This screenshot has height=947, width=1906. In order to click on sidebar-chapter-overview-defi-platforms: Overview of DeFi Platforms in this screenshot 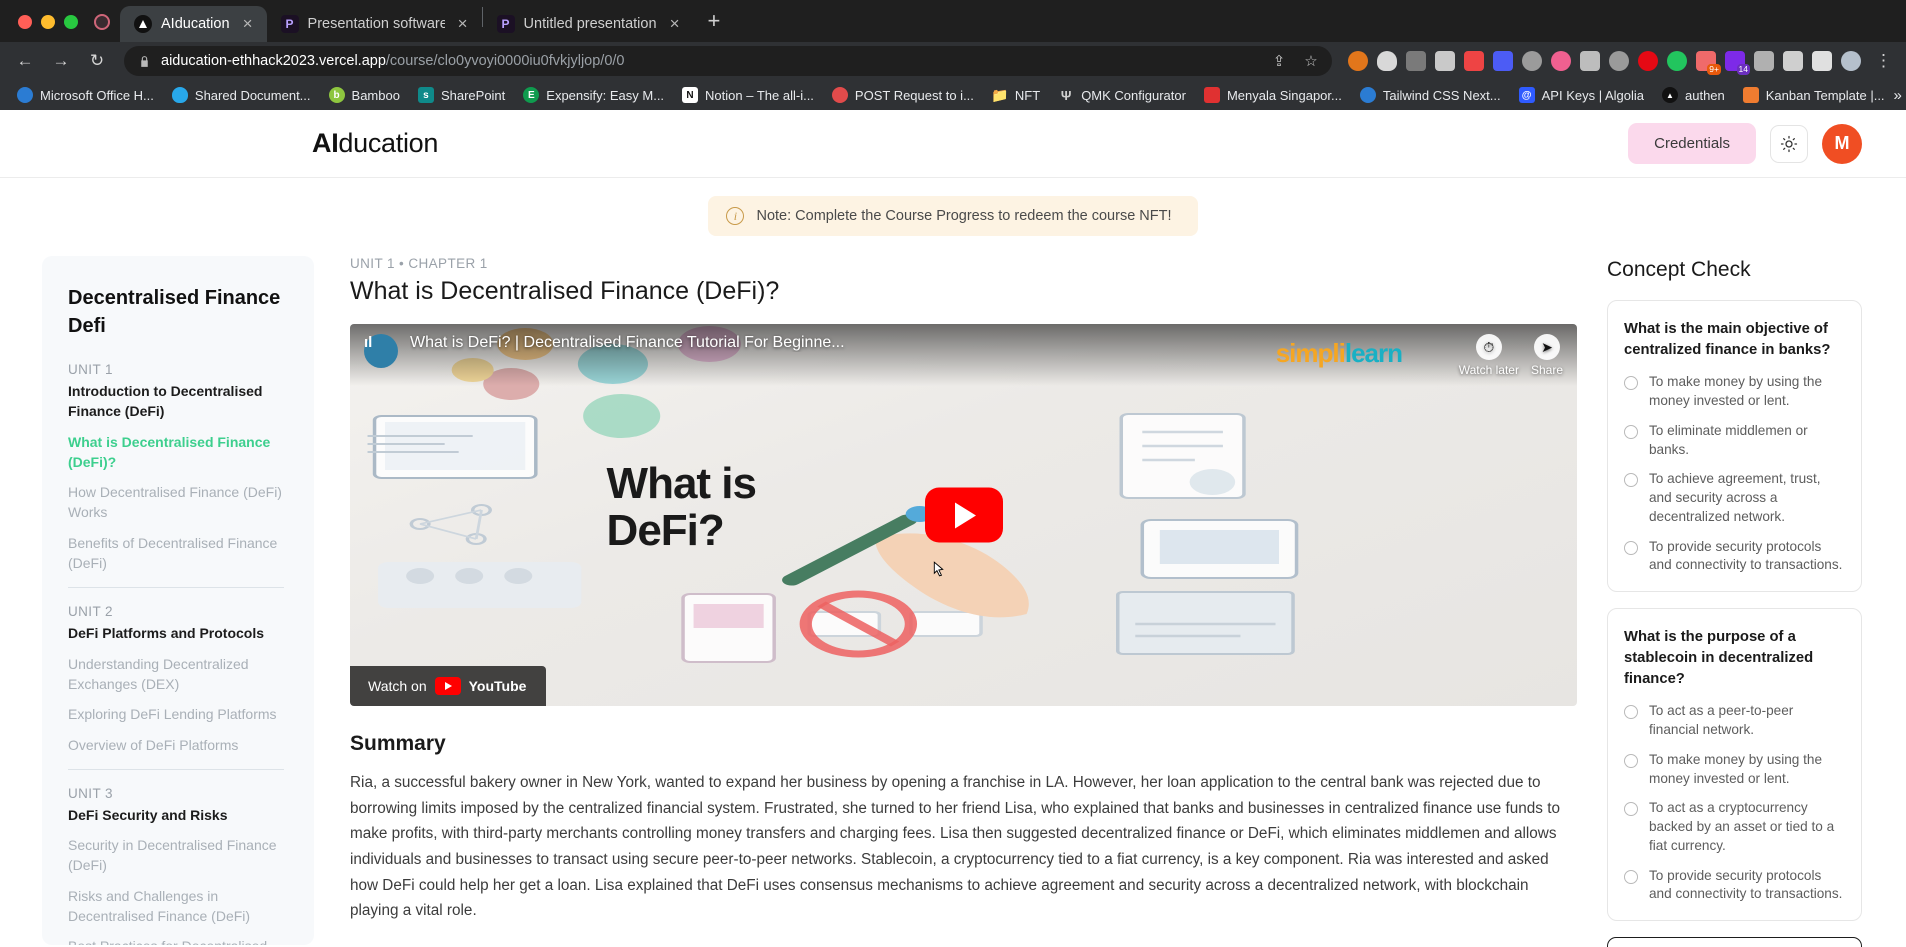, I will do `click(176, 745)`.